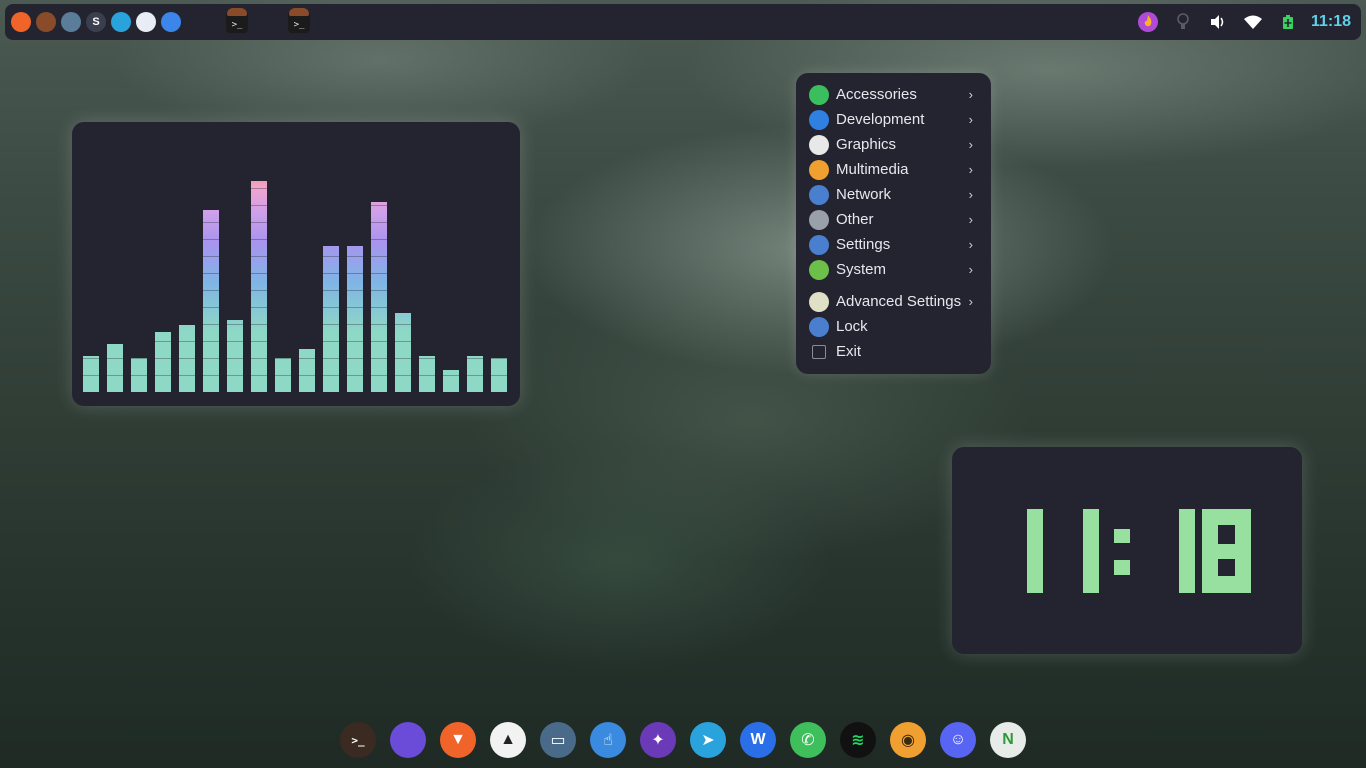 The width and height of the screenshot is (1366, 768). Describe the element at coordinates (872, 169) in the screenshot. I see `menu-item-label: Multimedia` at that location.